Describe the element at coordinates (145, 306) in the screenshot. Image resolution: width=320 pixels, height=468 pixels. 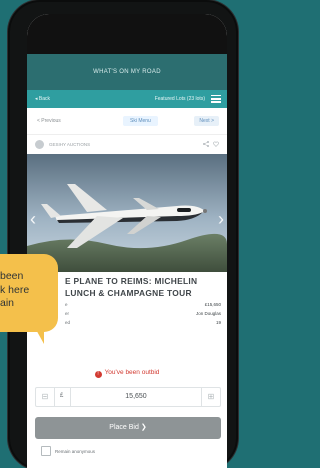
I see `current-bid-row: e £15,650` at that location.